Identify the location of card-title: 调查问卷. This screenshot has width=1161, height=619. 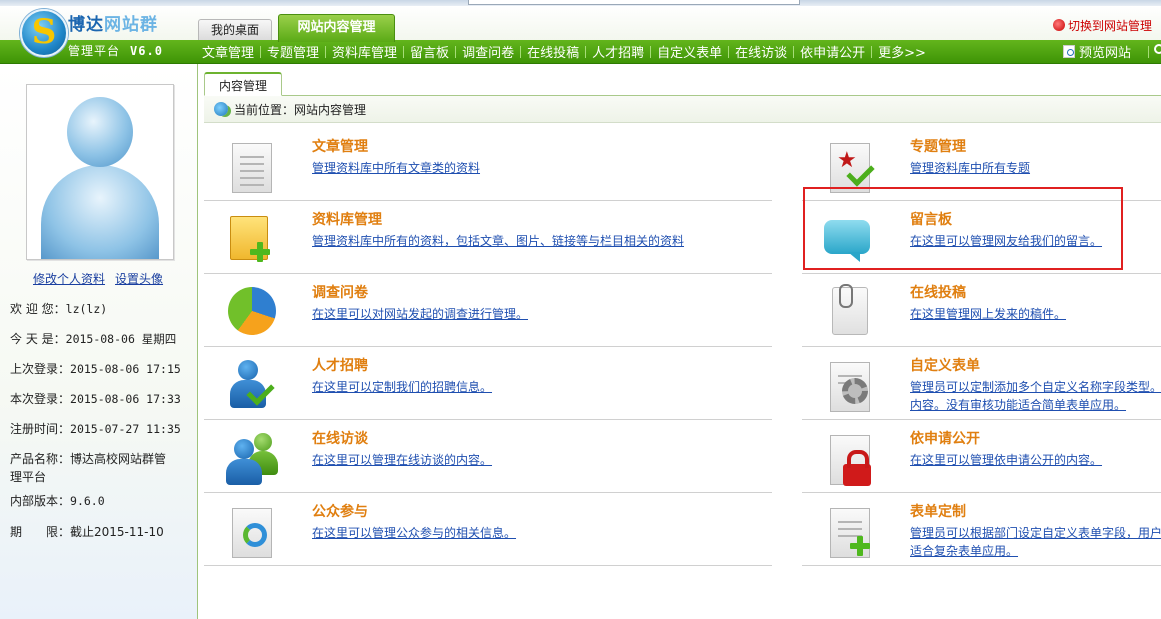
(340, 292).